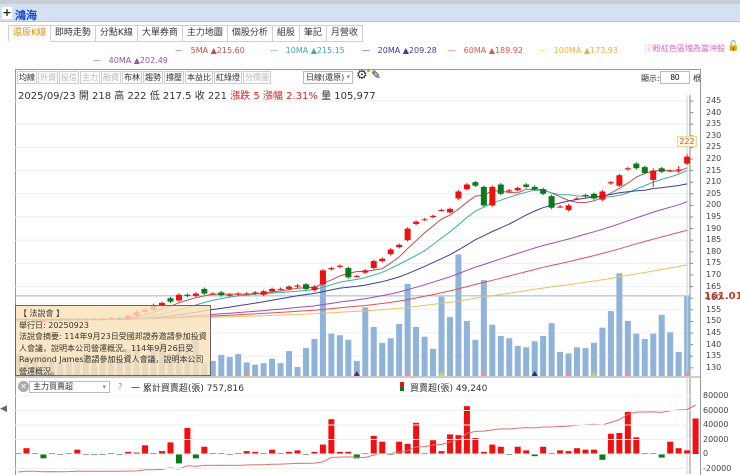  I want to click on cumulative-legend: 一 累計買賣超(張) 757,816, so click(187, 389).